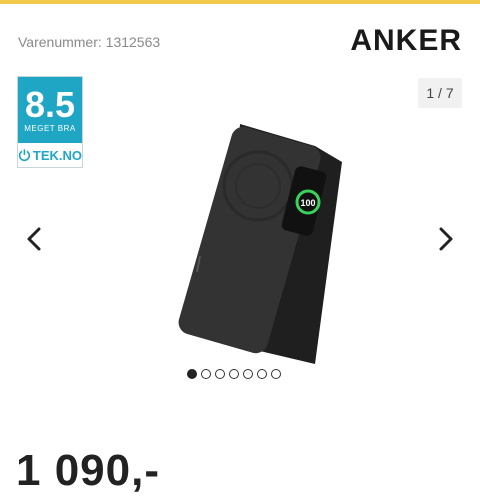 This screenshot has width=480, height=496. Describe the element at coordinates (307, 203) in the screenshot. I see `battery-readout: 100` at that location.